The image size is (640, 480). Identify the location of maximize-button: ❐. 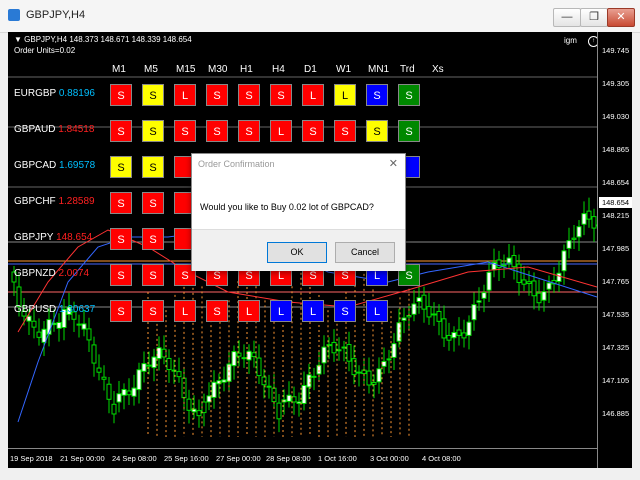
(594, 17).